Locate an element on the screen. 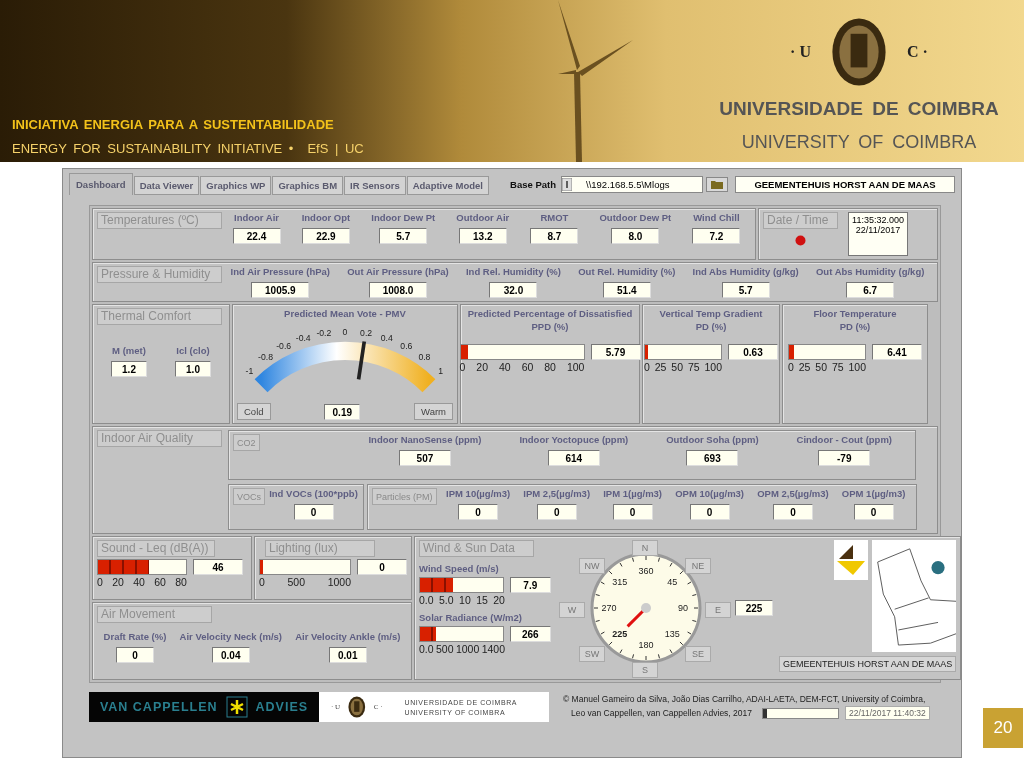 The width and height of the screenshot is (1024, 768). meter-title: Predicted Percentage of Dissatisfied is located at coordinates (550, 313).